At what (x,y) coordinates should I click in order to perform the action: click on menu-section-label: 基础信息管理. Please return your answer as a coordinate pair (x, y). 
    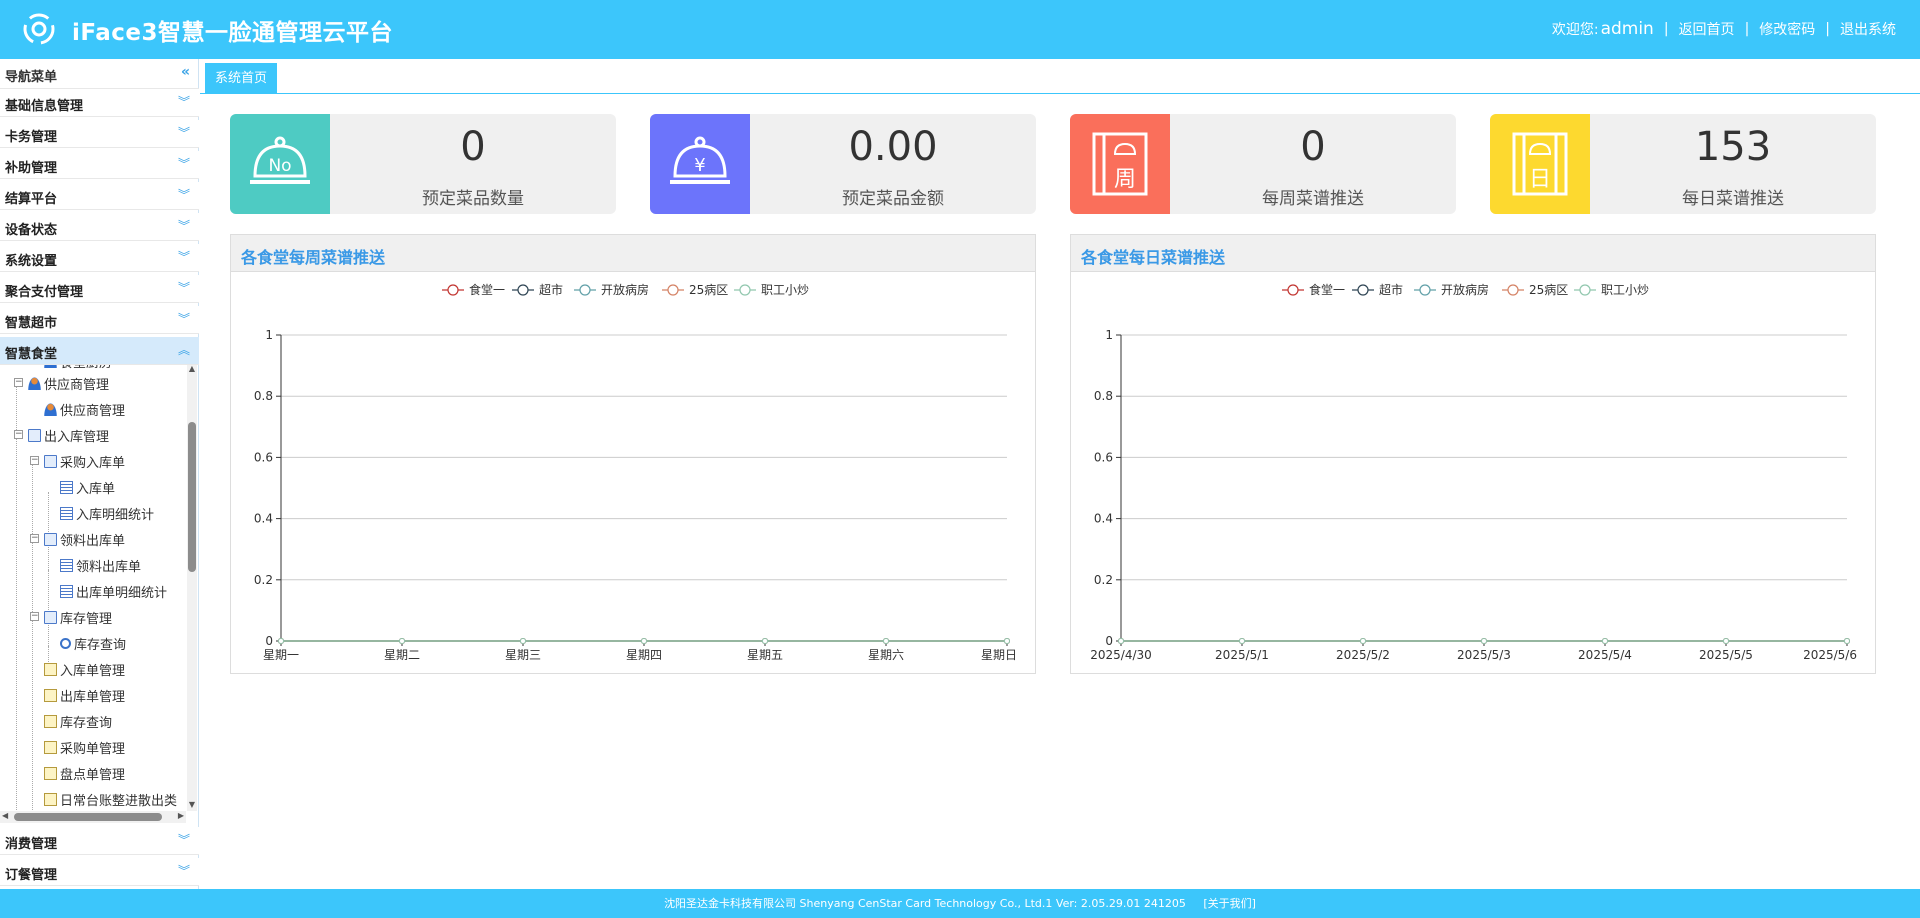
    Looking at the image, I should click on (44, 106).